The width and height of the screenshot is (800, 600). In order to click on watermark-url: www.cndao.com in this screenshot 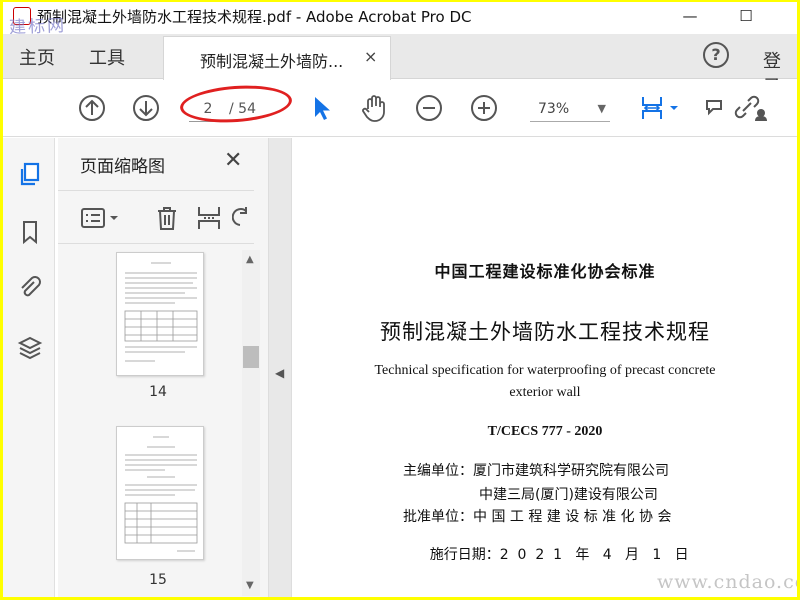, I will do `click(727, 582)`.